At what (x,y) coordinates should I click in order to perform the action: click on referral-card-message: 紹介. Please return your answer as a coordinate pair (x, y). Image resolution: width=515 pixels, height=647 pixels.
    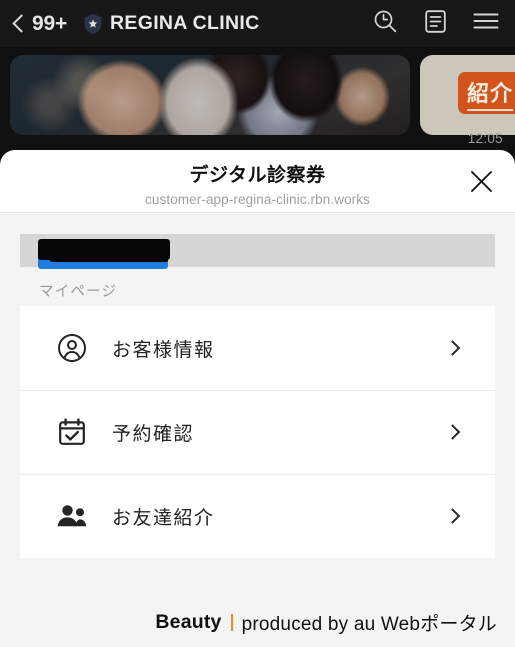
    Looking at the image, I should click on (467, 95).